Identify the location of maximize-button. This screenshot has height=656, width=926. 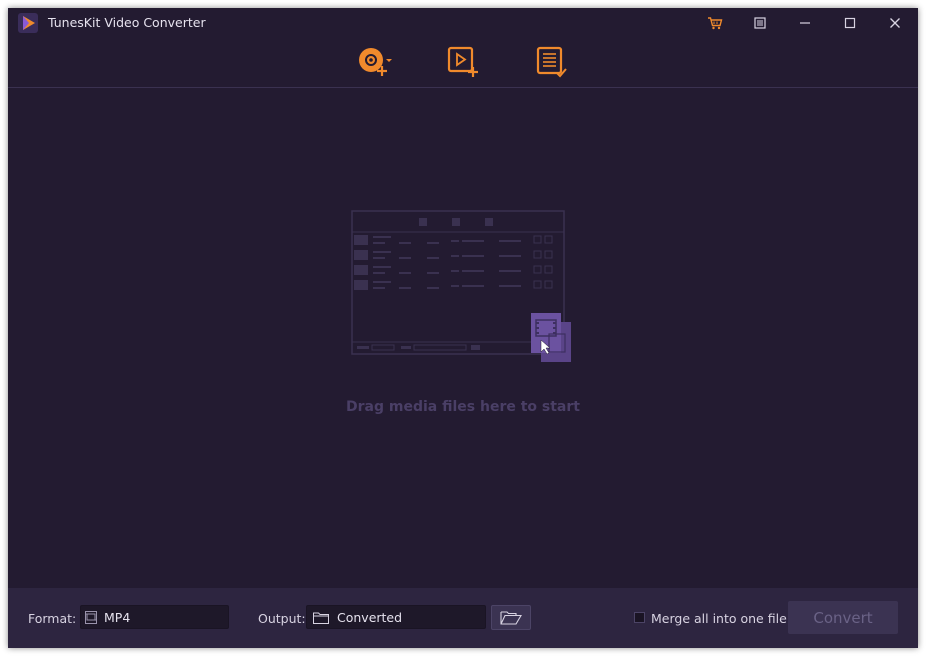
(850, 23).